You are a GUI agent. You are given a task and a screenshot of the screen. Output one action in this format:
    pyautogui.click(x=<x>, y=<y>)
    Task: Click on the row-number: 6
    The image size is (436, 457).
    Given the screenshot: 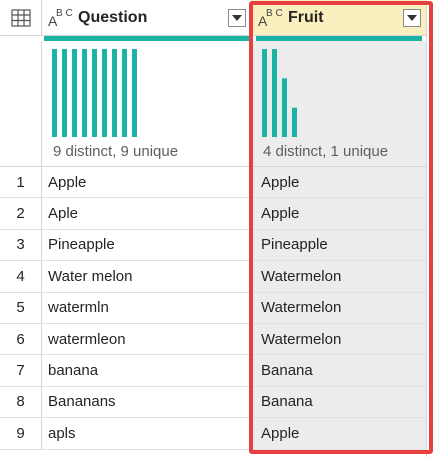 What is the action you would take?
    pyautogui.click(x=21, y=339)
    